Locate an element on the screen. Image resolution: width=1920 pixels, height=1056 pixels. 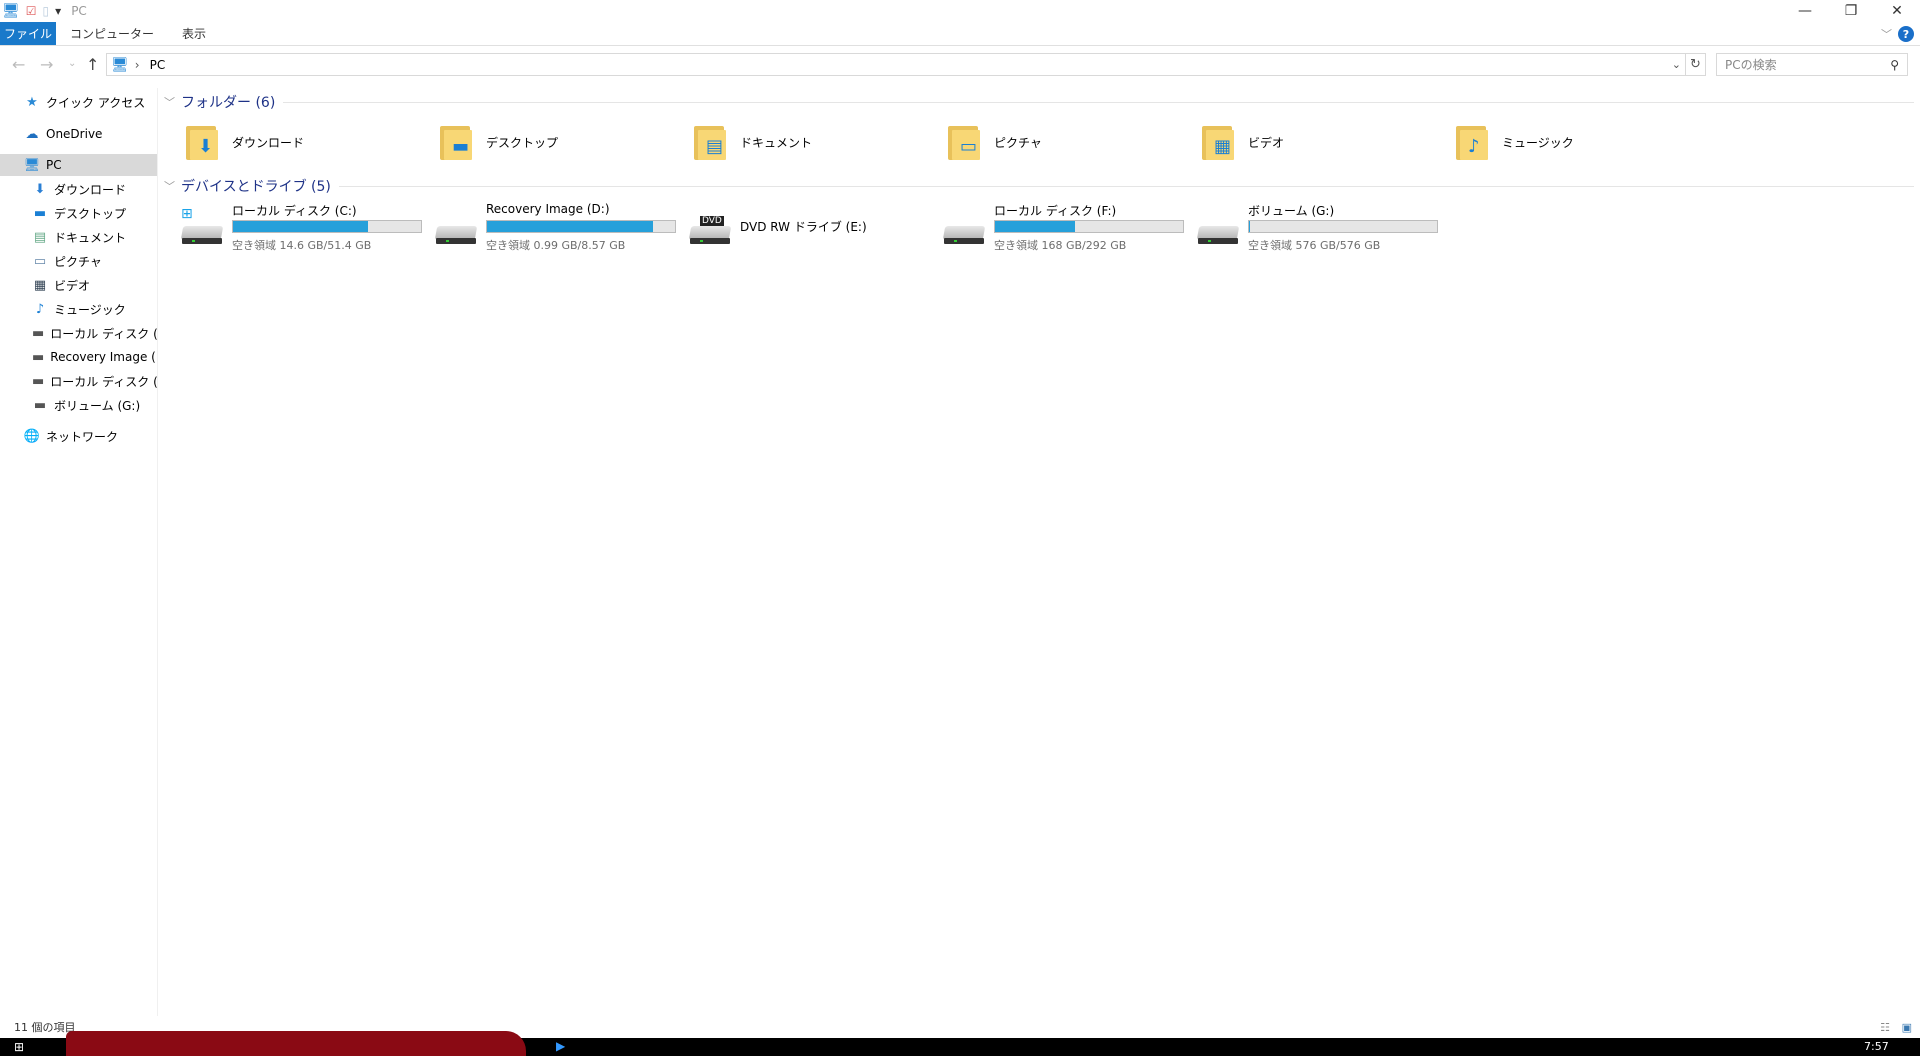
tab-view: 表示 is located at coordinates (194, 33).